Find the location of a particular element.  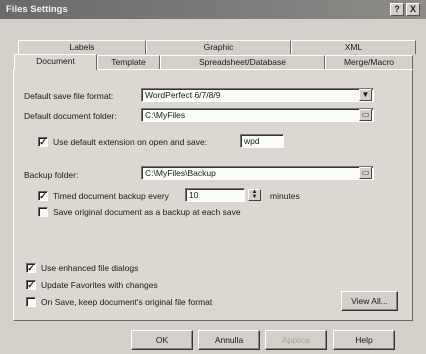

tab-merge-macro: Merge/Macro is located at coordinates (369, 62).